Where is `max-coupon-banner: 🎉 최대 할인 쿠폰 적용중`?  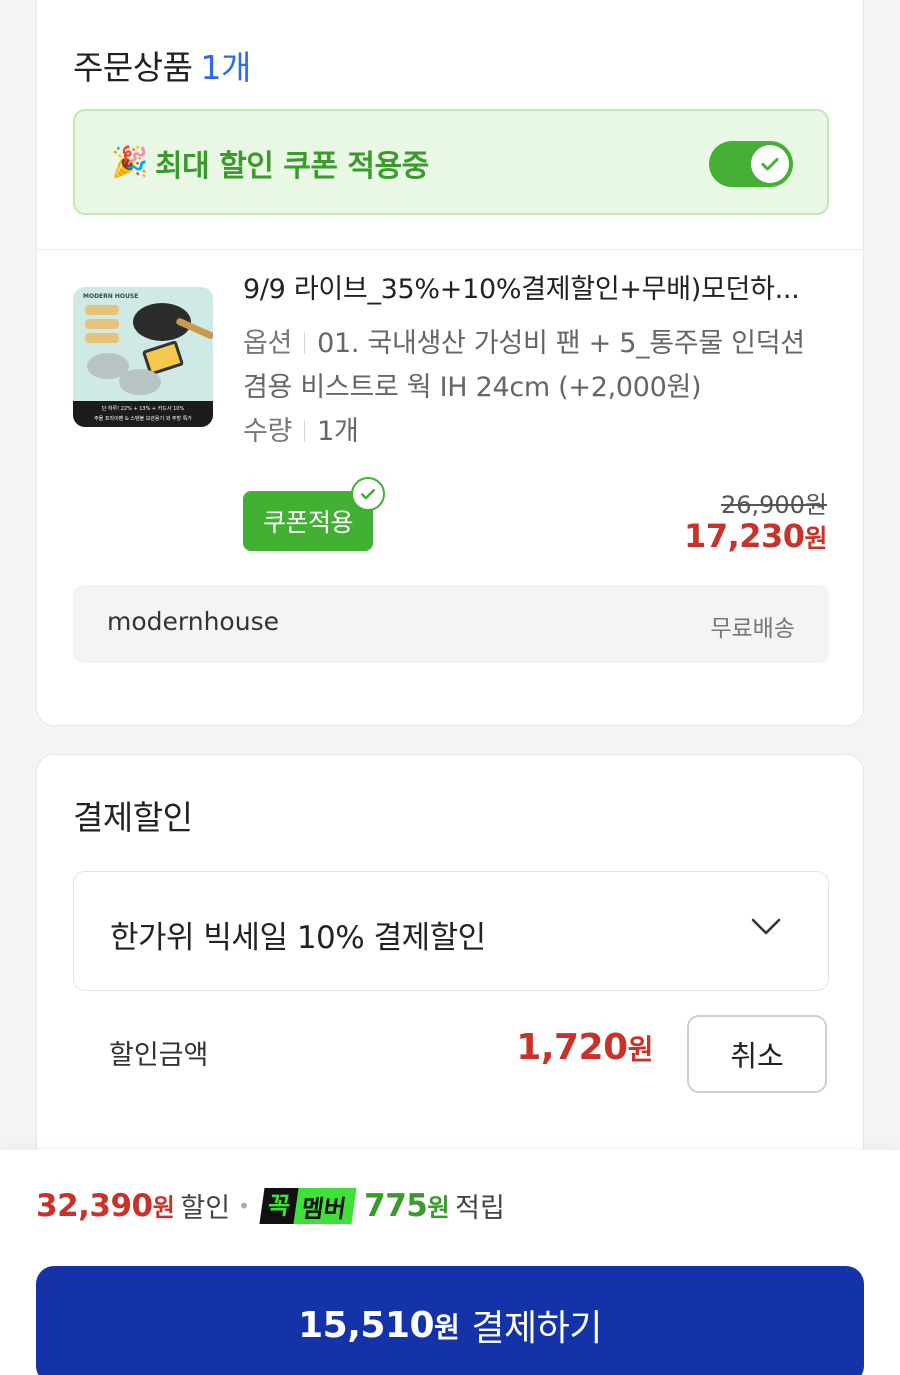 max-coupon-banner: 🎉 최대 할인 쿠폰 적용중 is located at coordinates (451, 162).